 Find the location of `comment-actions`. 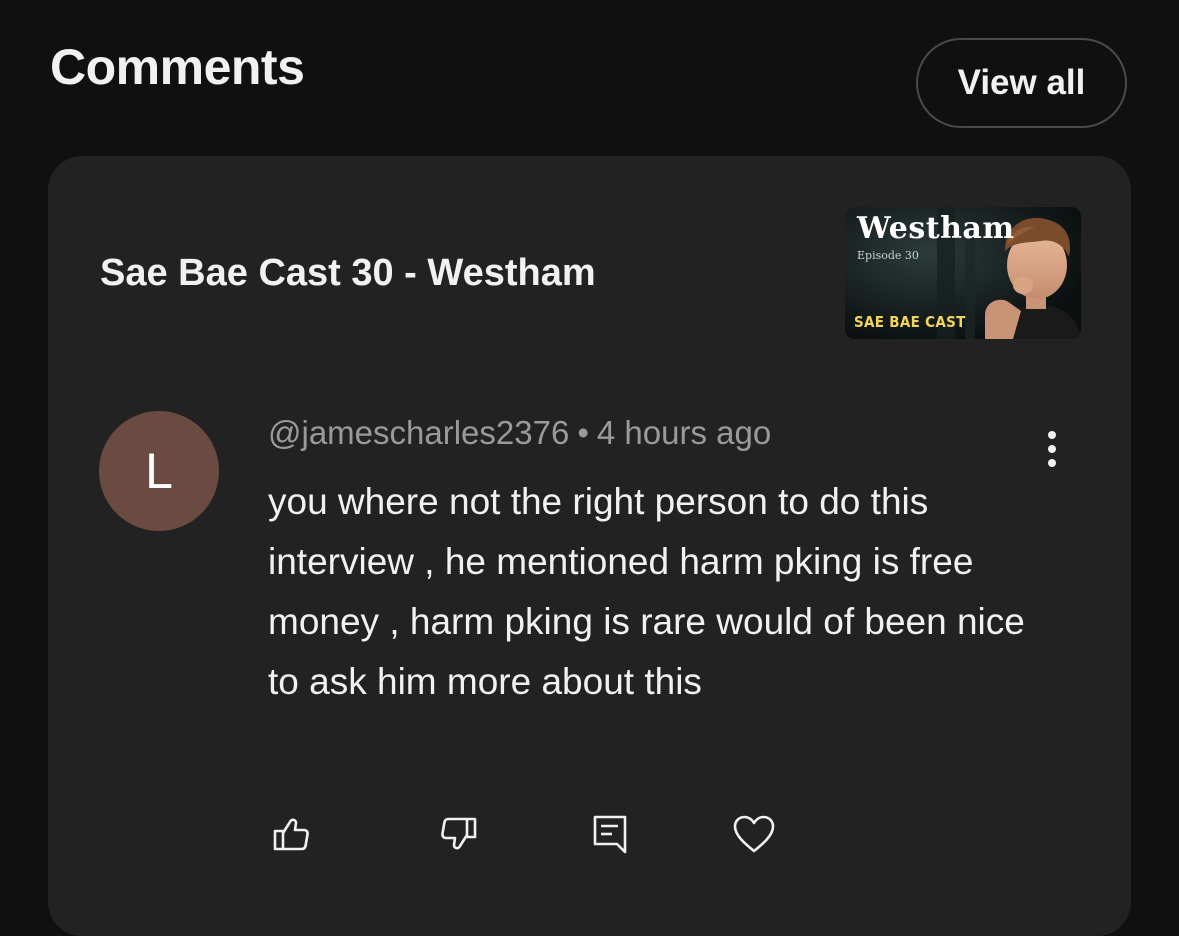

comment-actions is located at coordinates (589, 838).